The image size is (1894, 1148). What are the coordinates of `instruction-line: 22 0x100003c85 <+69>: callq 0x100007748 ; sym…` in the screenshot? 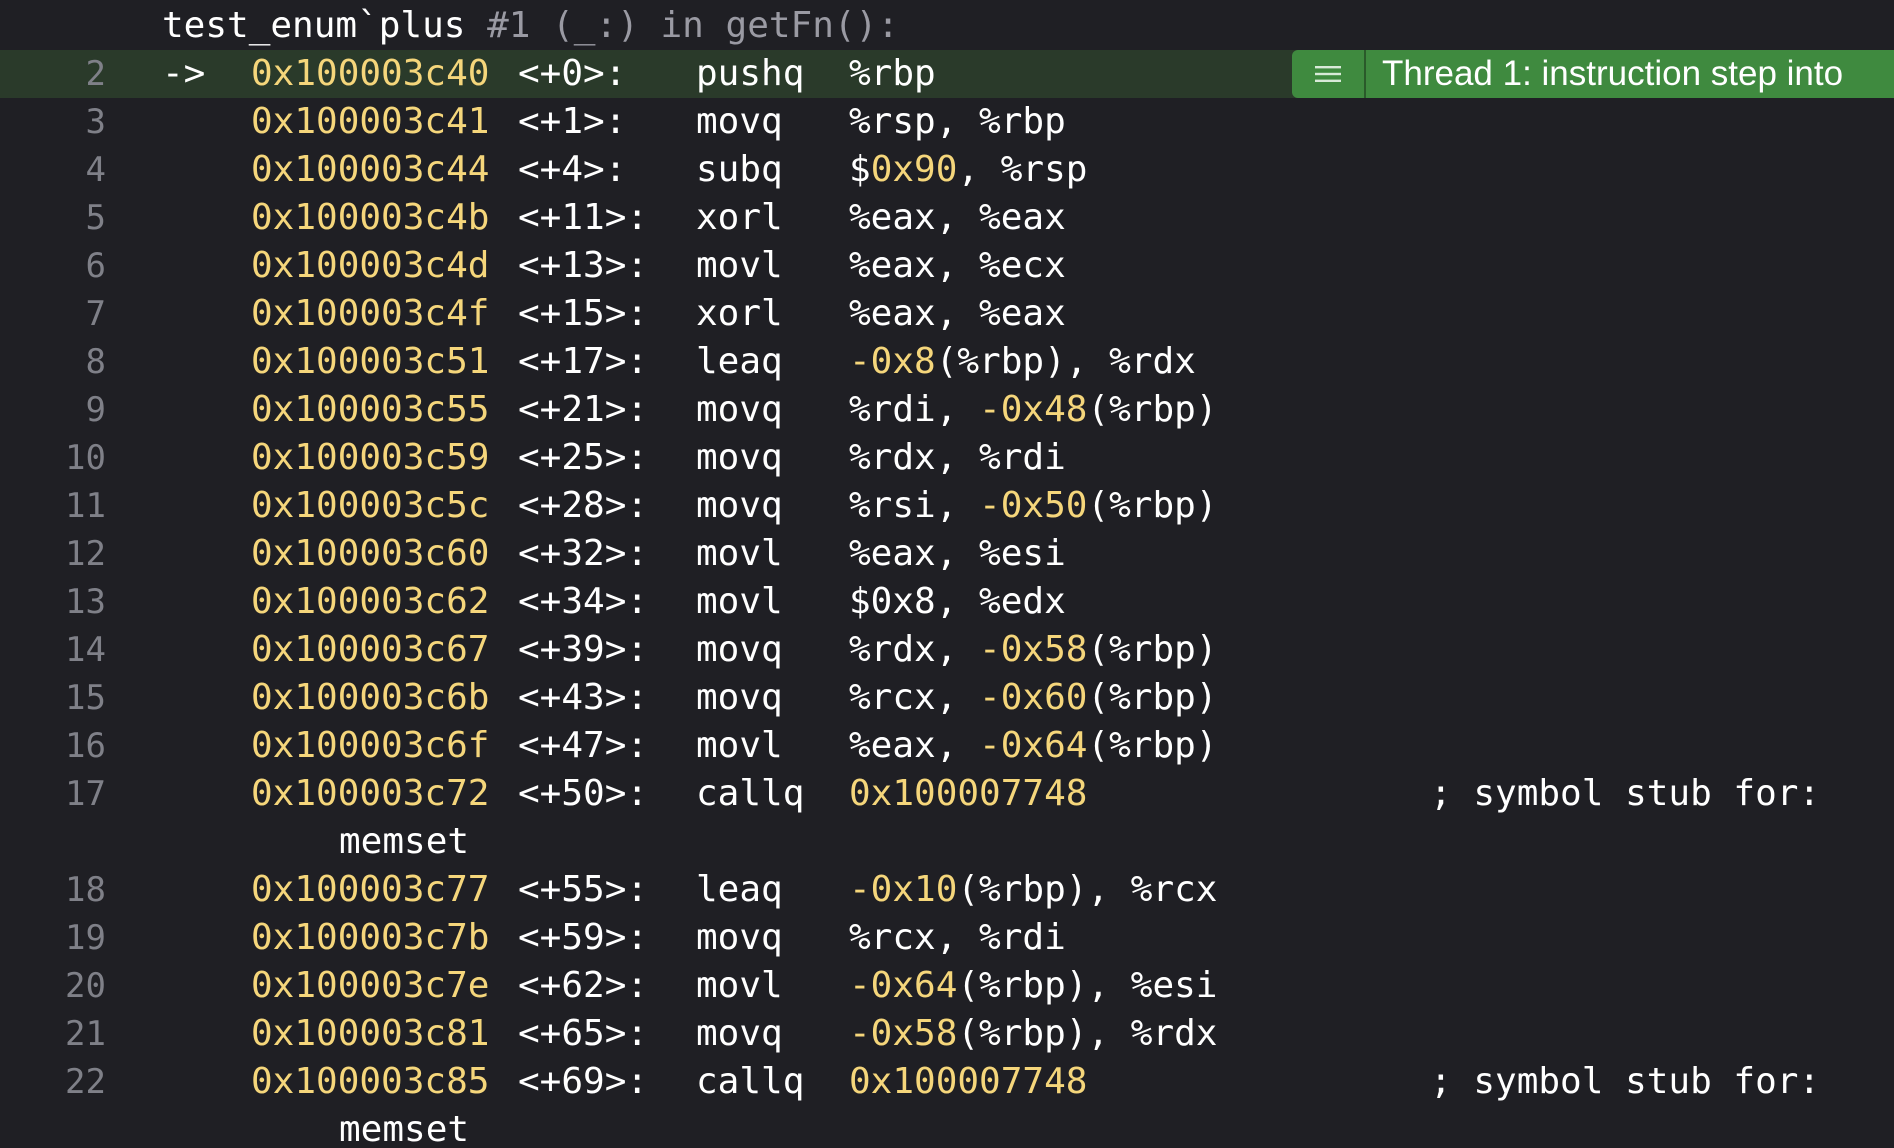 It's located at (947, 1082).